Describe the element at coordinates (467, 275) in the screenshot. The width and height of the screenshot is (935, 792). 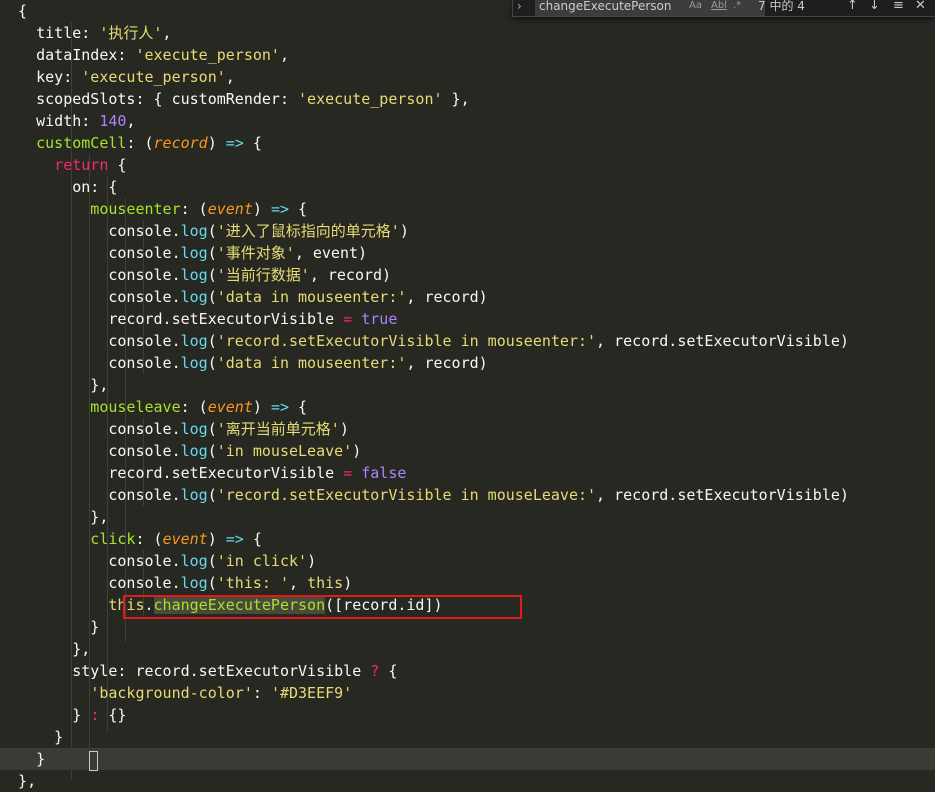
I see `code-line: console.log('当前行数据', record)` at that location.